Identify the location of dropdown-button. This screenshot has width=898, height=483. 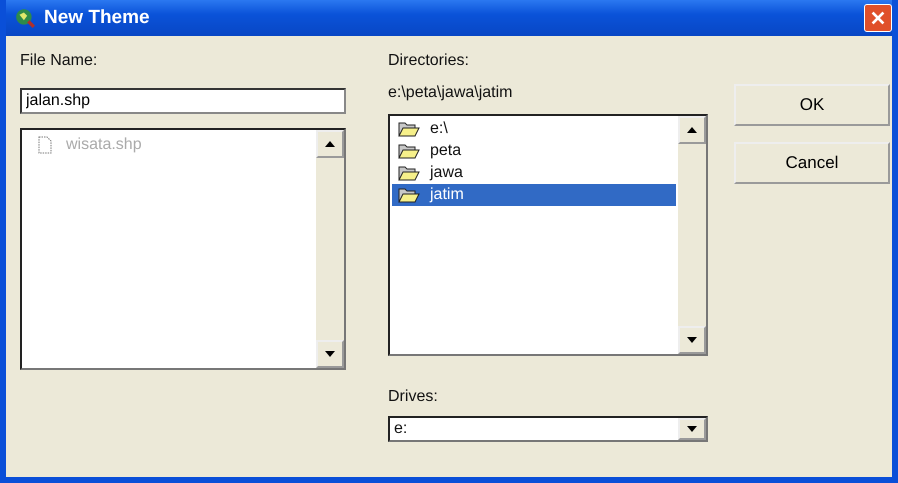
(692, 429).